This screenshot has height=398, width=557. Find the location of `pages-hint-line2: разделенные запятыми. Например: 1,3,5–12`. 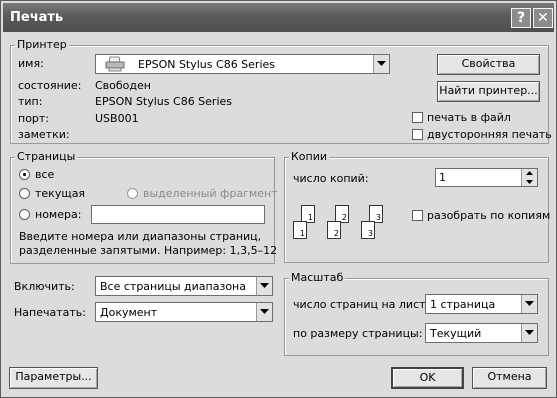

pages-hint-line2: разделенные запятыми. Например: 1,3,5–12 is located at coordinates (148, 250).